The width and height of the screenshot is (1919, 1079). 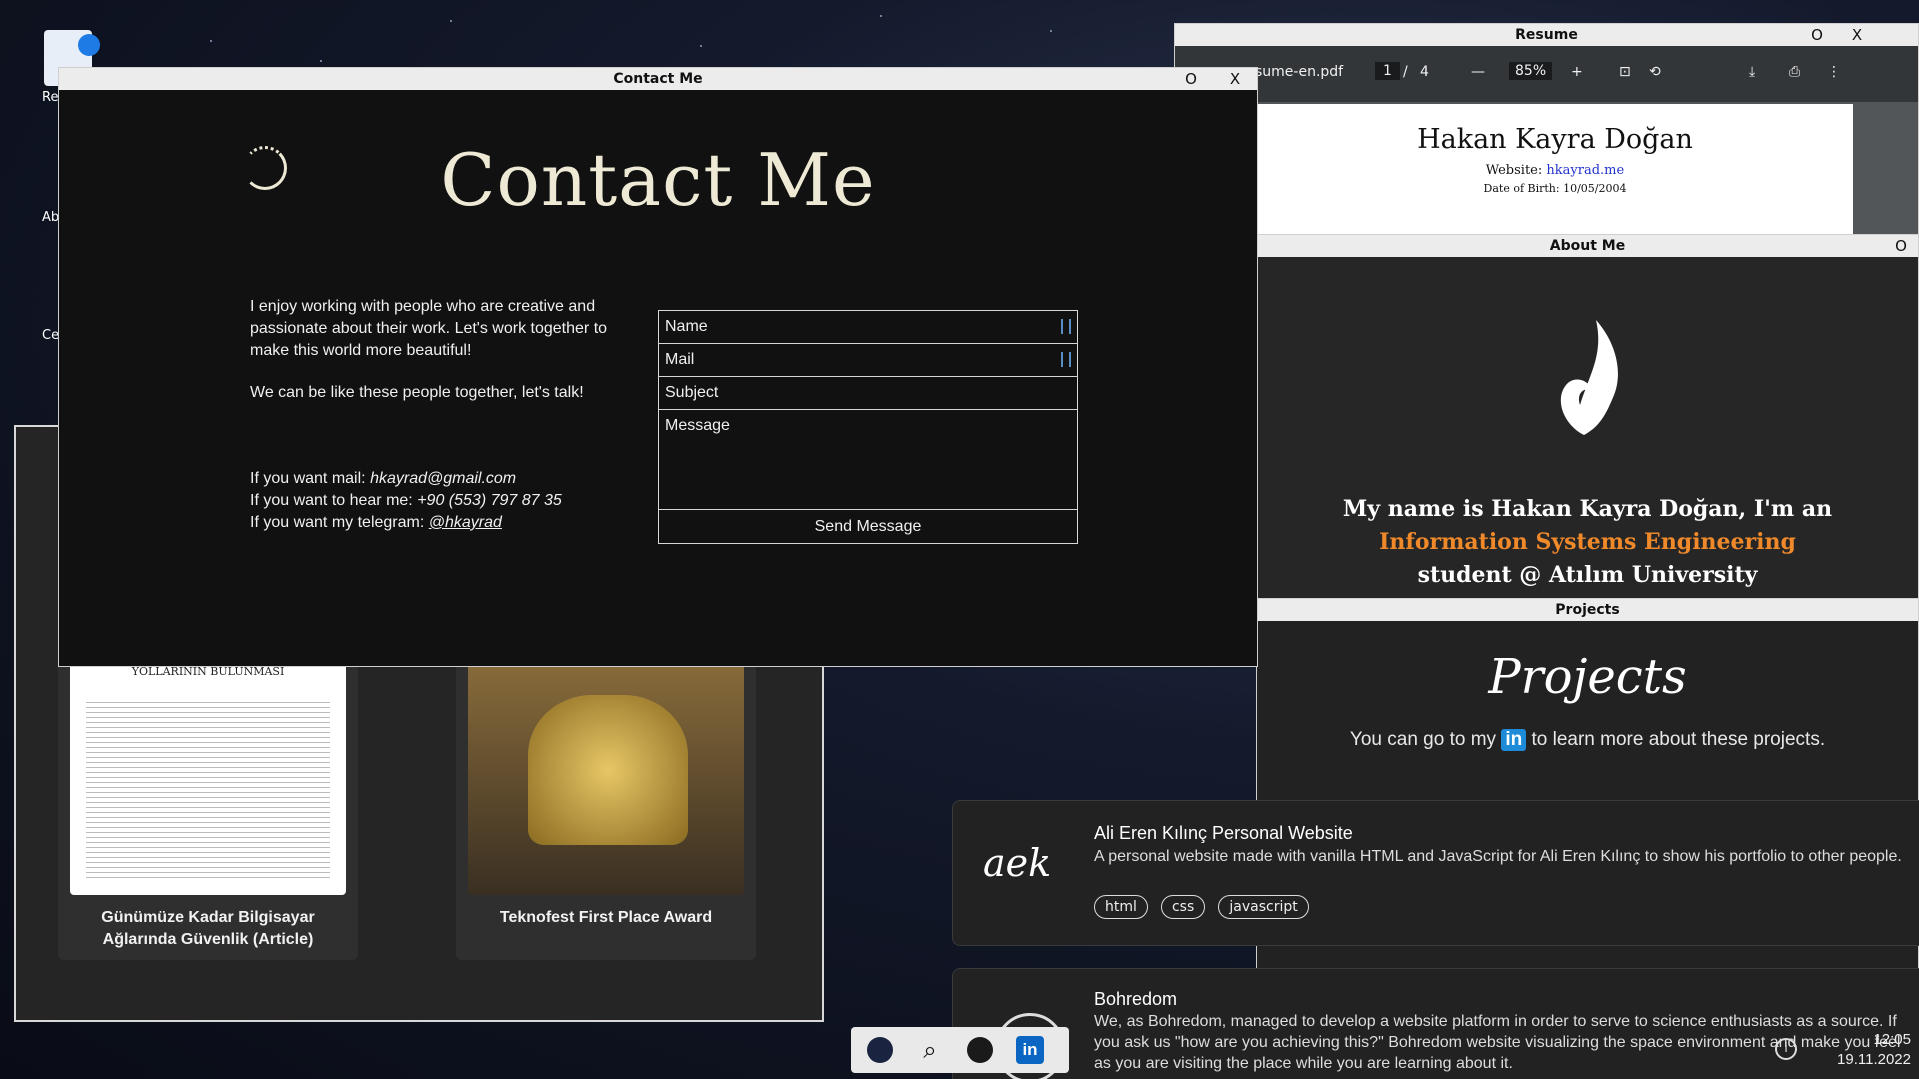 What do you see at coordinates (606, 917) in the screenshot?
I see `certificate-caption: Teknofest First Place Award` at bounding box center [606, 917].